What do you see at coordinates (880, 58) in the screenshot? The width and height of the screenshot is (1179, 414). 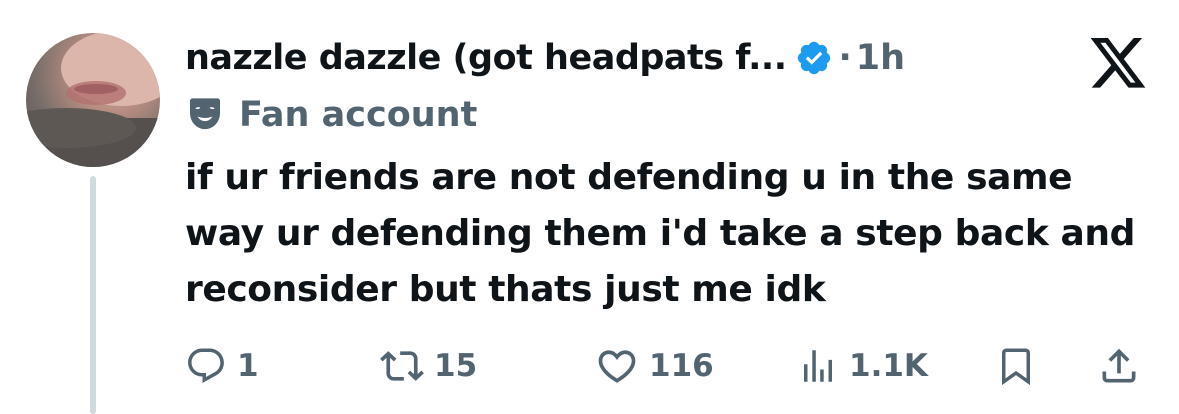 I see `timestamp: 1h` at bounding box center [880, 58].